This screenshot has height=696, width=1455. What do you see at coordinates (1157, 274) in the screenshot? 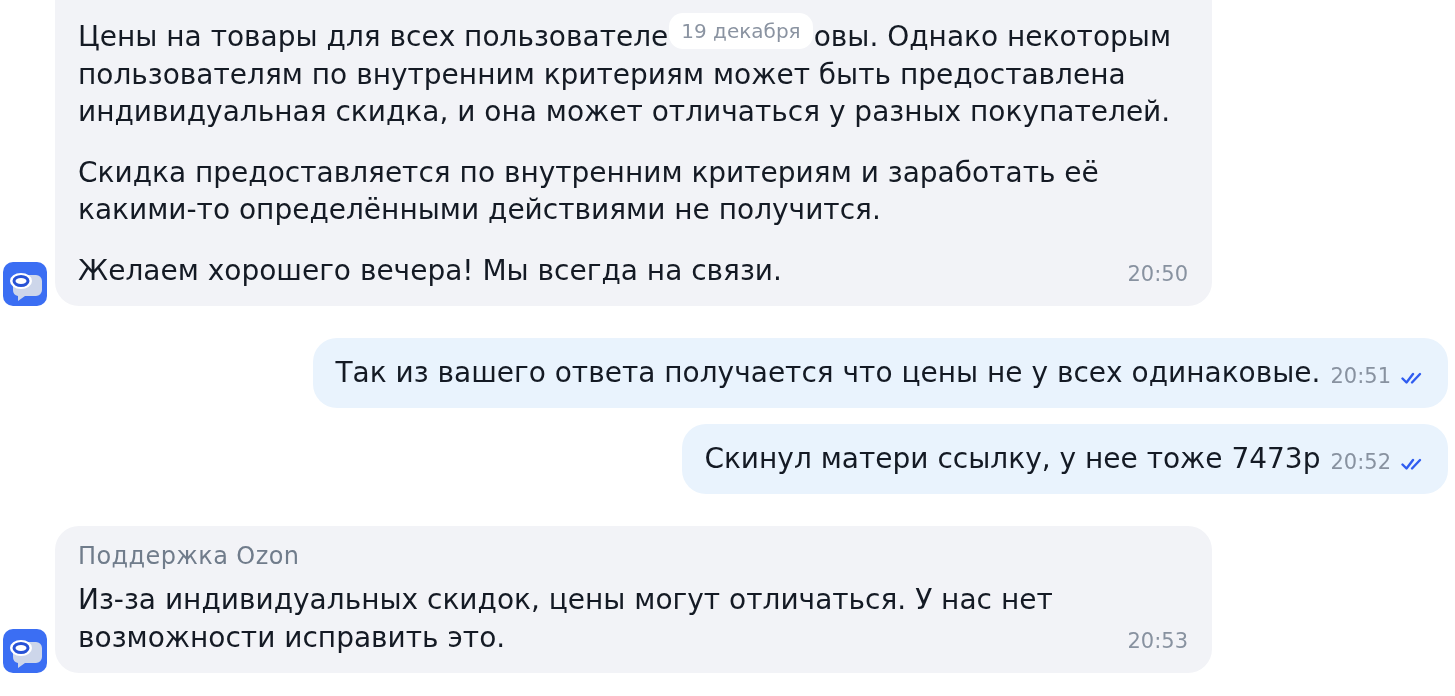
I see `message-time: 20:50` at bounding box center [1157, 274].